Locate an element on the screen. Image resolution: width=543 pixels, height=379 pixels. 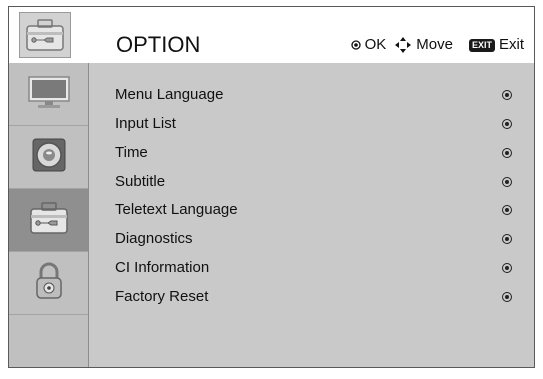
key-hints: OK Move EXIT Exit is located at coordinates (437, 45).